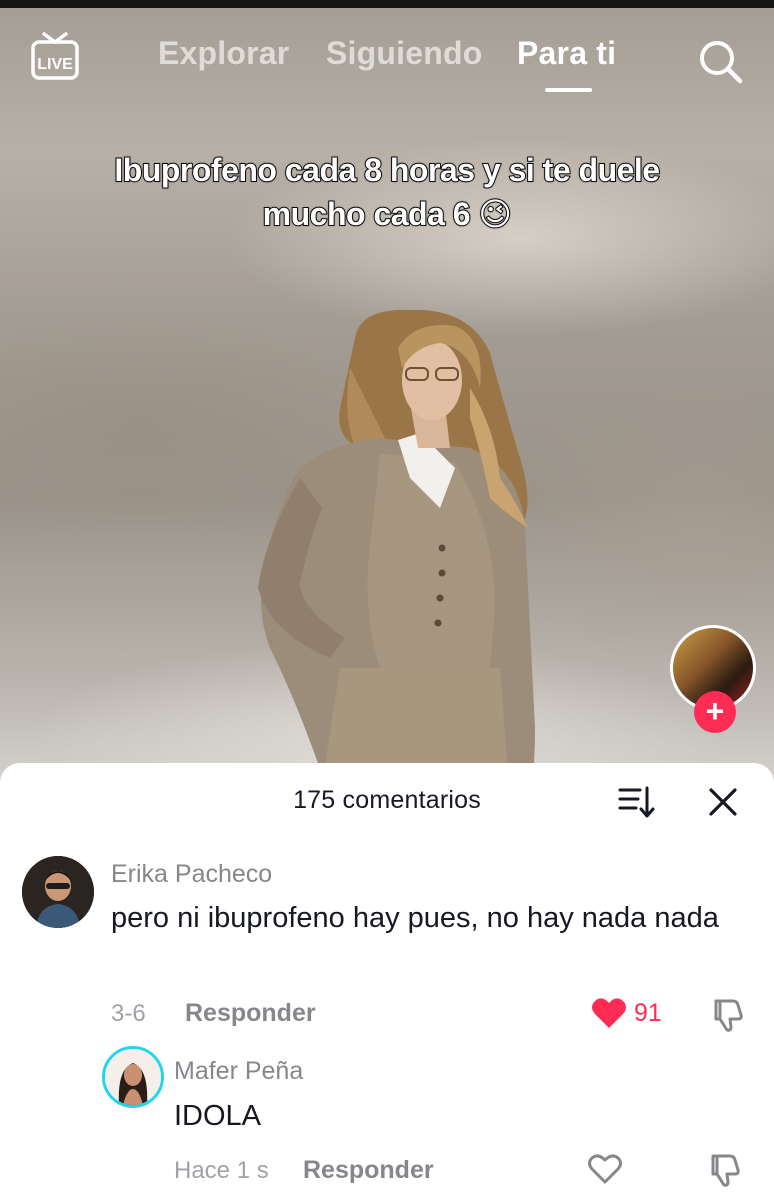 This screenshot has width=774, height=1200. I want to click on live-tv-icon: LIVE, so click(55, 56).